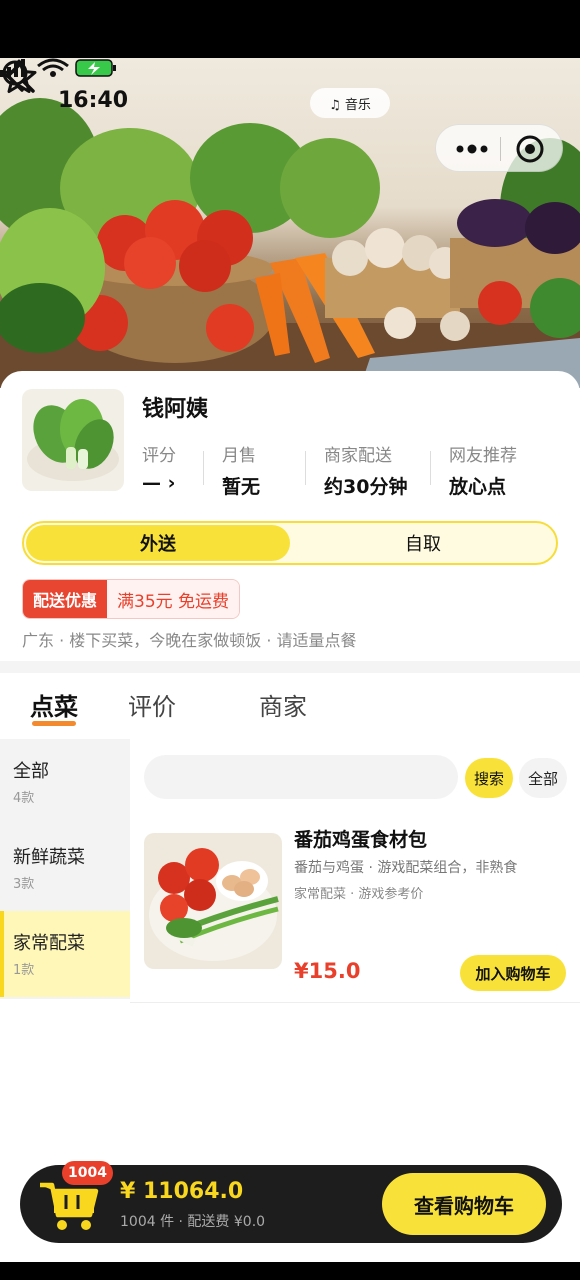  Describe the element at coordinates (478, 487) in the screenshot. I see `stat-value: 放心点` at that location.